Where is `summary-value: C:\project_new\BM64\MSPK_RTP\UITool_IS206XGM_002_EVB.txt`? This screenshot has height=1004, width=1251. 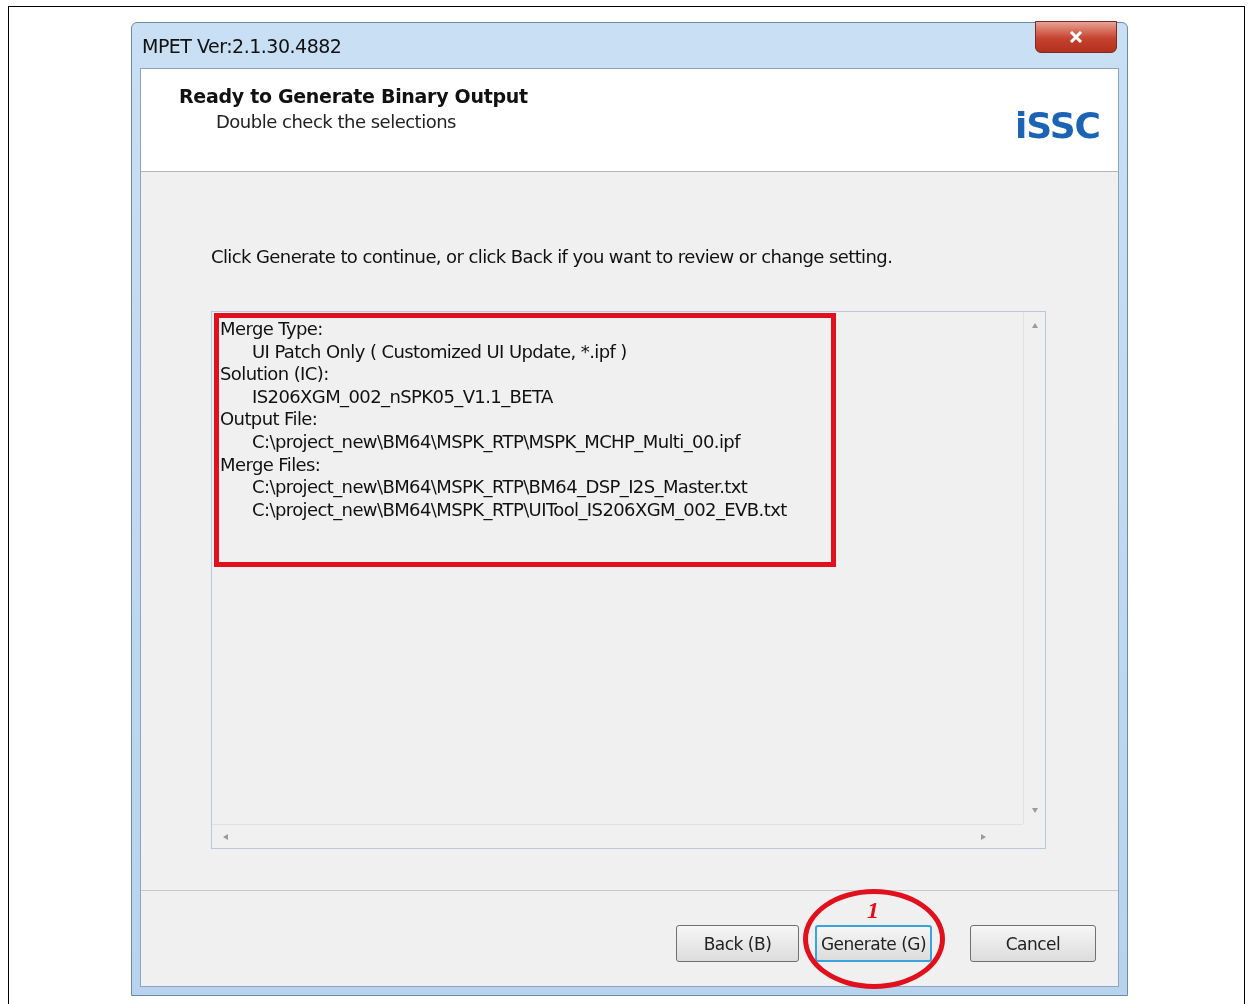 summary-value: C:\project_new\BM64\MSPK_RTP\UITool_IS206XGM_002_EVB.txt is located at coordinates (519, 510).